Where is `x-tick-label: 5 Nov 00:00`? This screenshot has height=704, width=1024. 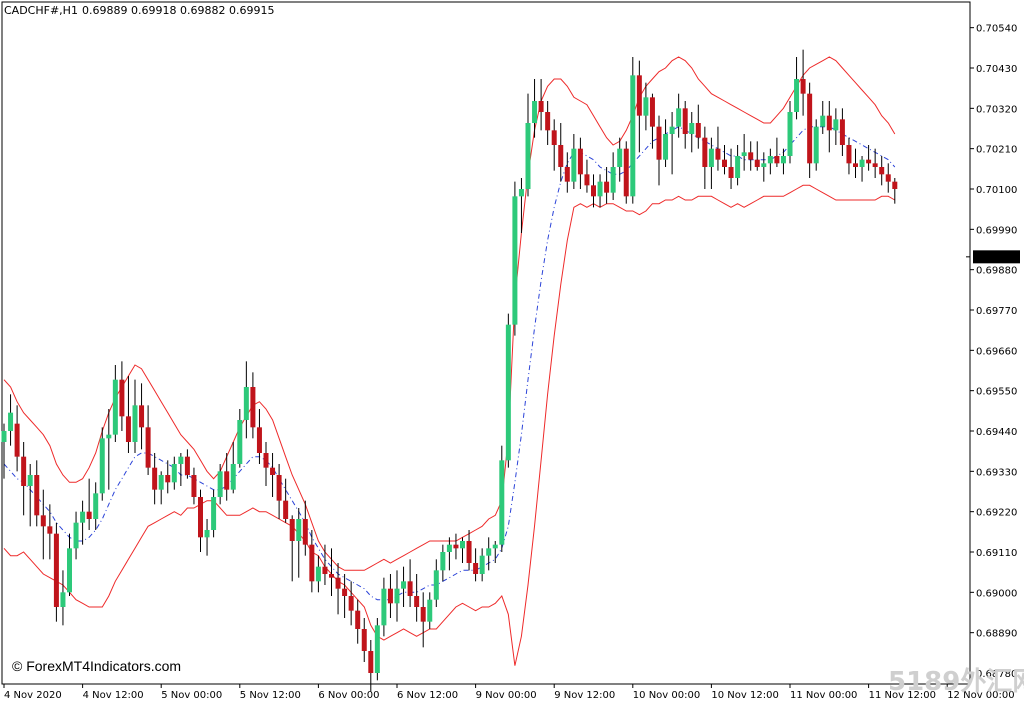 x-tick-label: 5 Nov 00:00 is located at coordinates (191, 695).